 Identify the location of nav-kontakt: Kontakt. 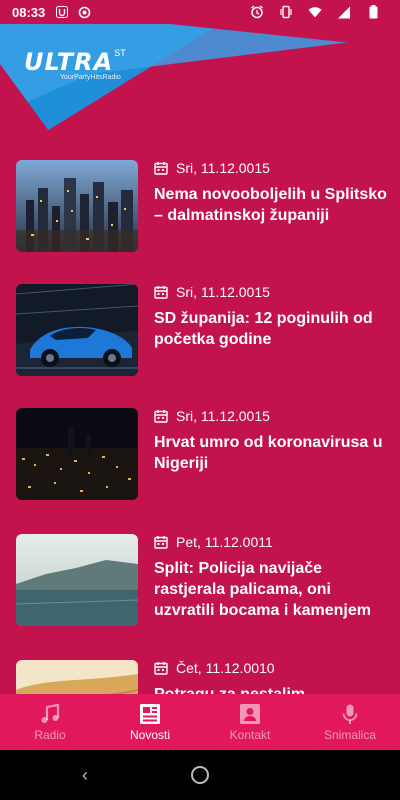
(250, 722).